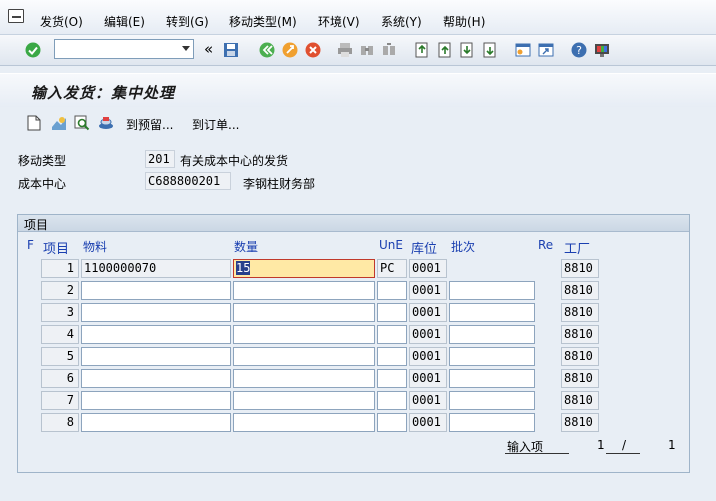 This screenshot has height=501, width=716. What do you see at coordinates (467, 50) in the screenshot?
I see `next-page-icon` at bounding box center [467, 50].